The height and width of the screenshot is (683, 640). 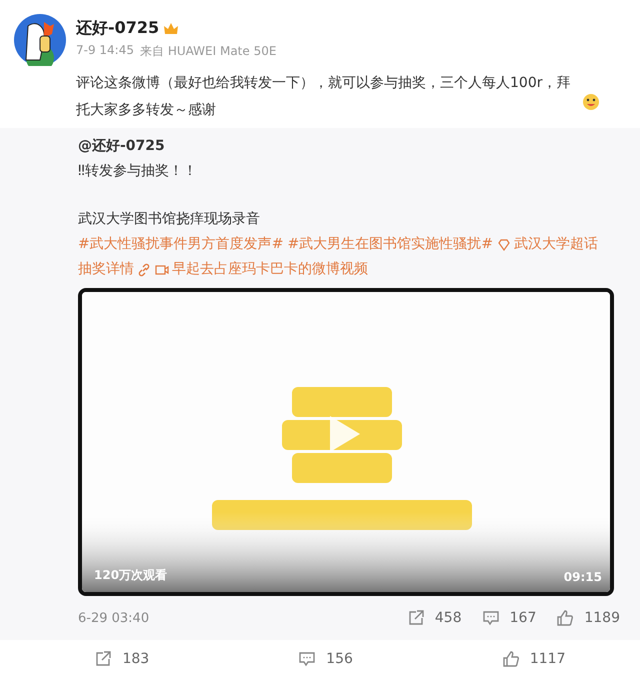 I want to click on link: 抽奖详情, so click(x=114, y=269).